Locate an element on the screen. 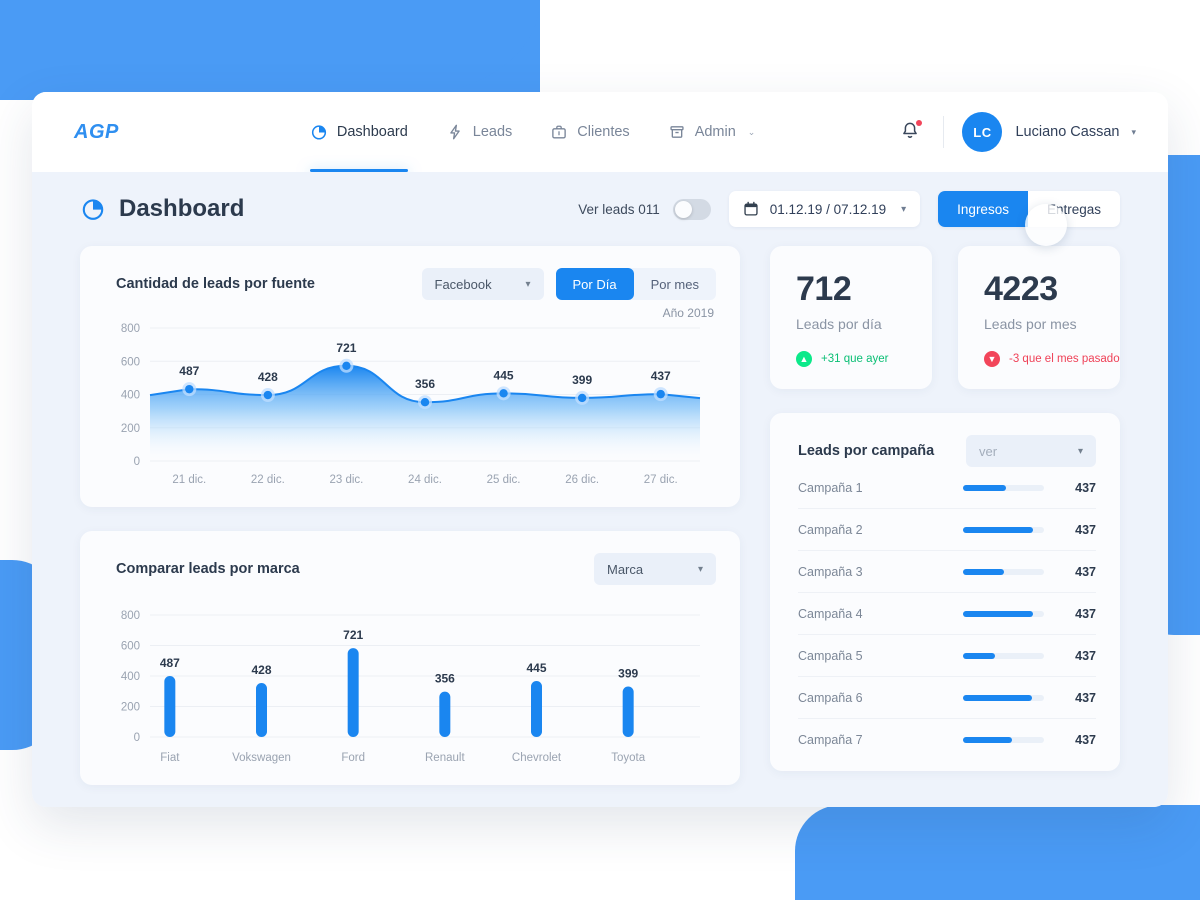  segment-por-mes: Por mes is located at coordinates (675, 284).